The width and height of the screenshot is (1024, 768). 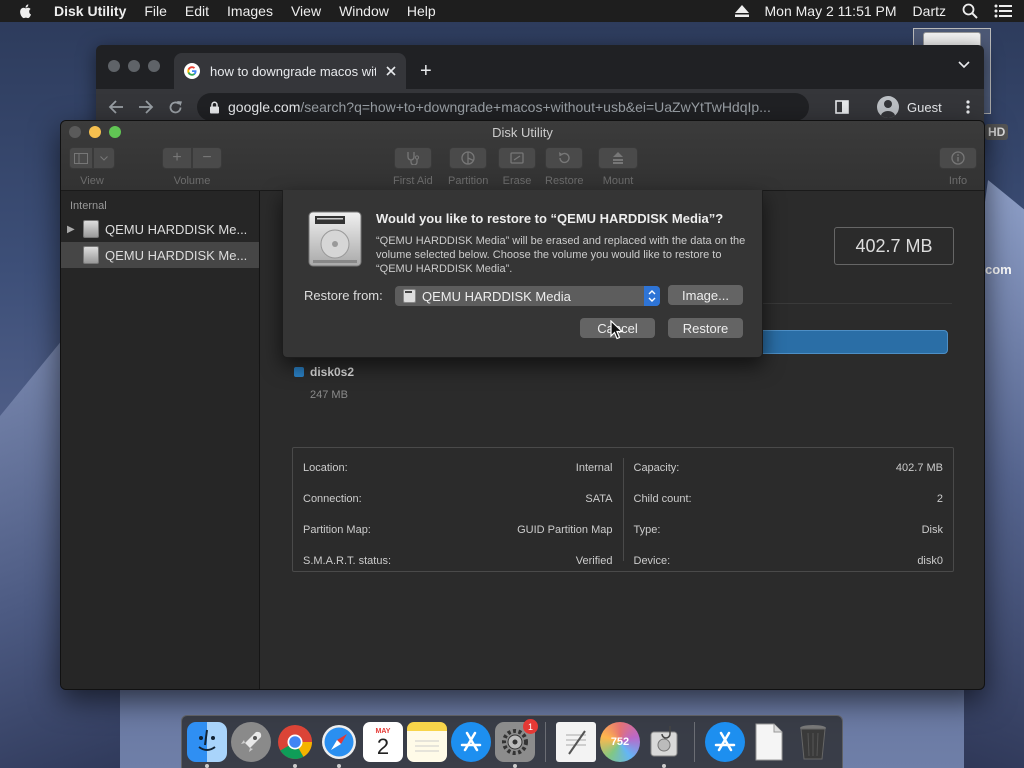 I want to click on profile-button: Guest, so click(x=909, y=107).